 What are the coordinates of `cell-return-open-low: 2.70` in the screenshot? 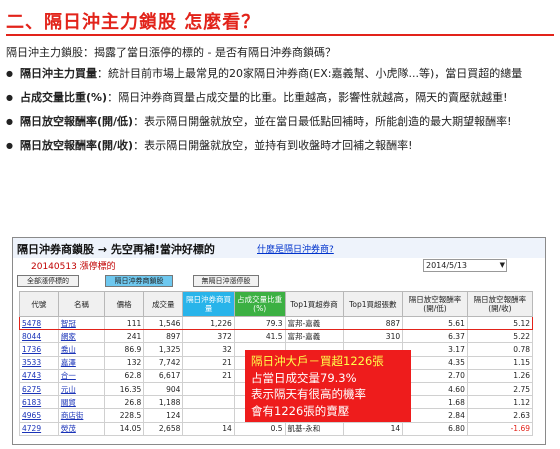 It's located at (435, 375).